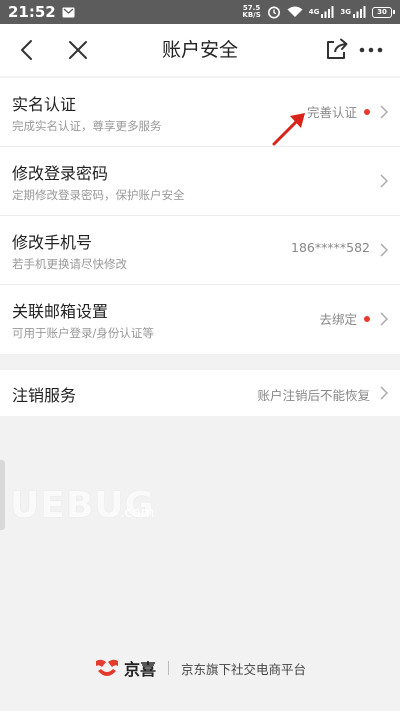 This screenshot has height=711, width=400. I want to click on row-title: 修改登录密码, so click(60, 173).